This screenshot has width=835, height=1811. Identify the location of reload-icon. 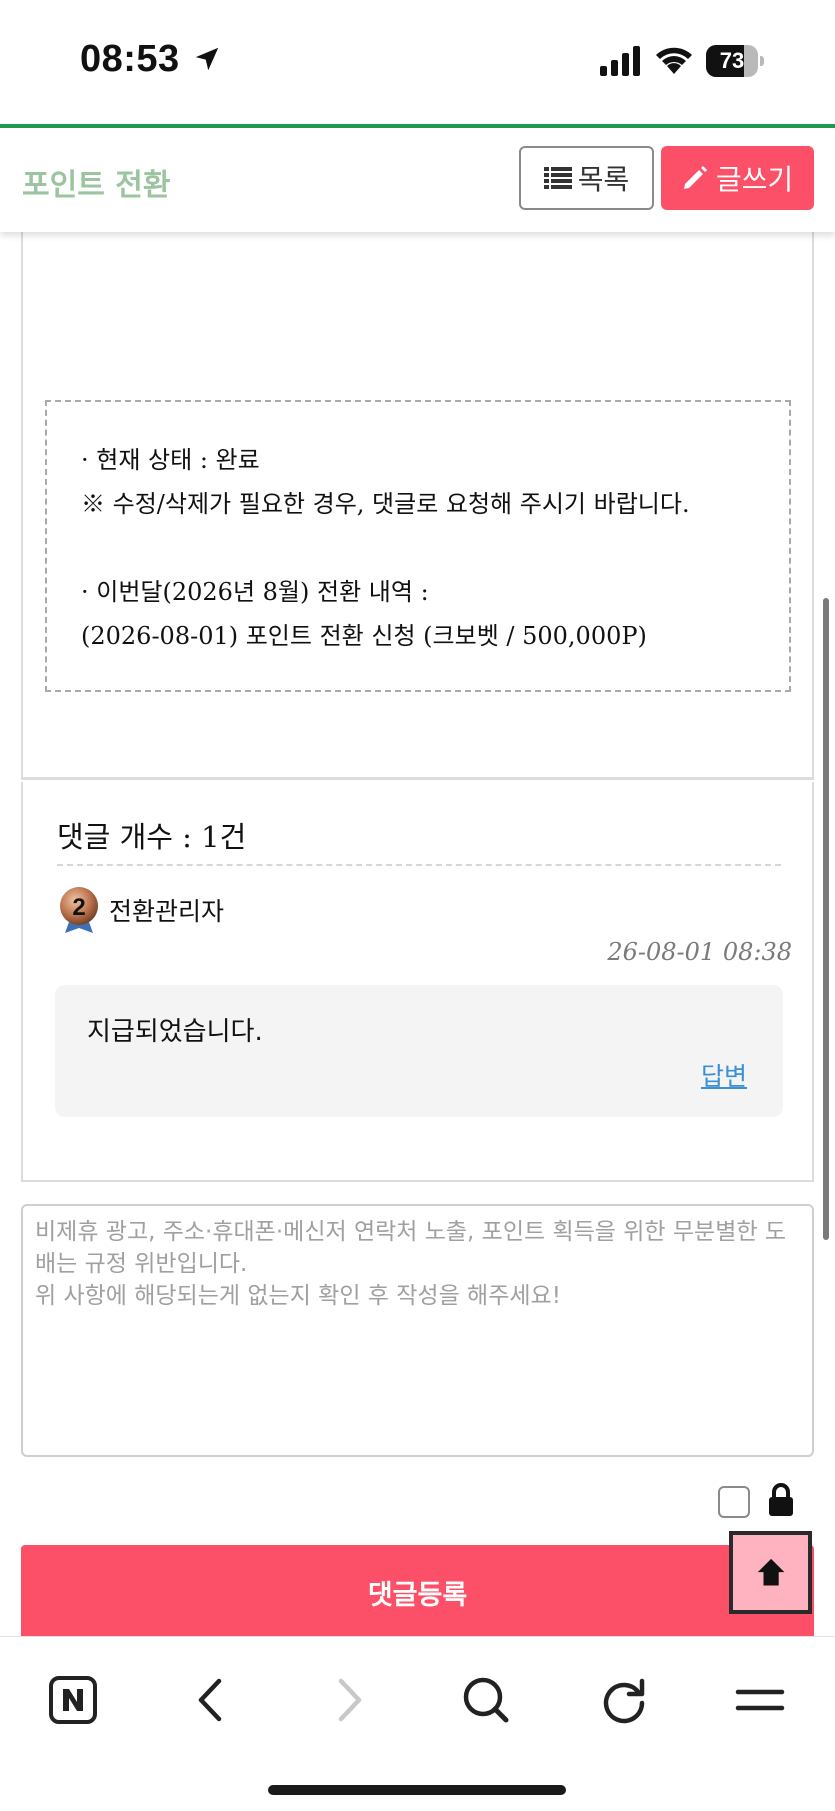
(624, 1701).